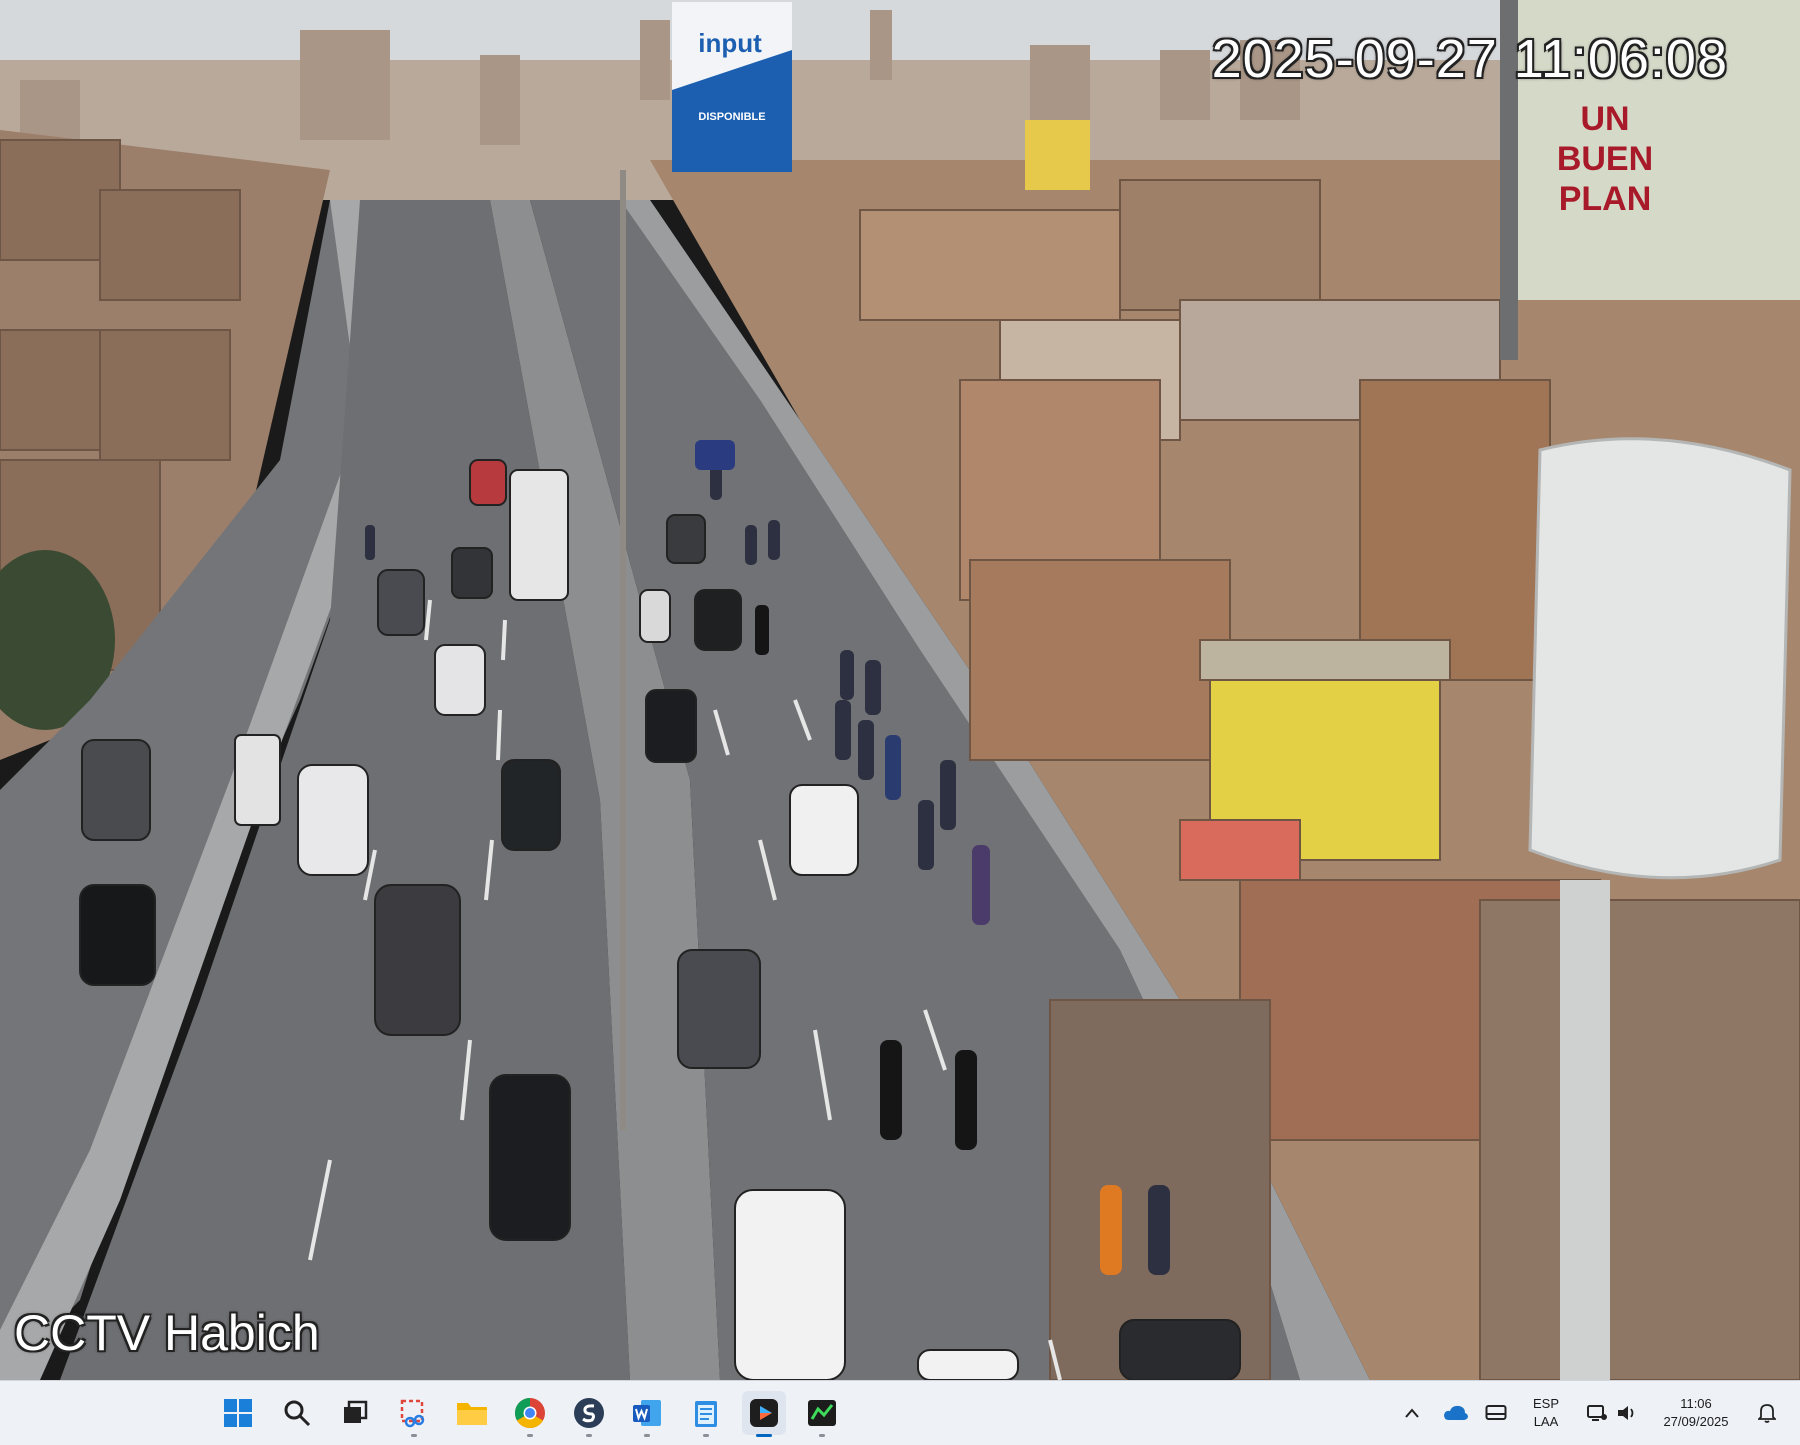 This screenshot has height=1445, width=1800. Describe the element at coordinates (1469, 59) in the screenshot. I see `camera-timestamp: 2025-09-27 11:06:08` at that location.